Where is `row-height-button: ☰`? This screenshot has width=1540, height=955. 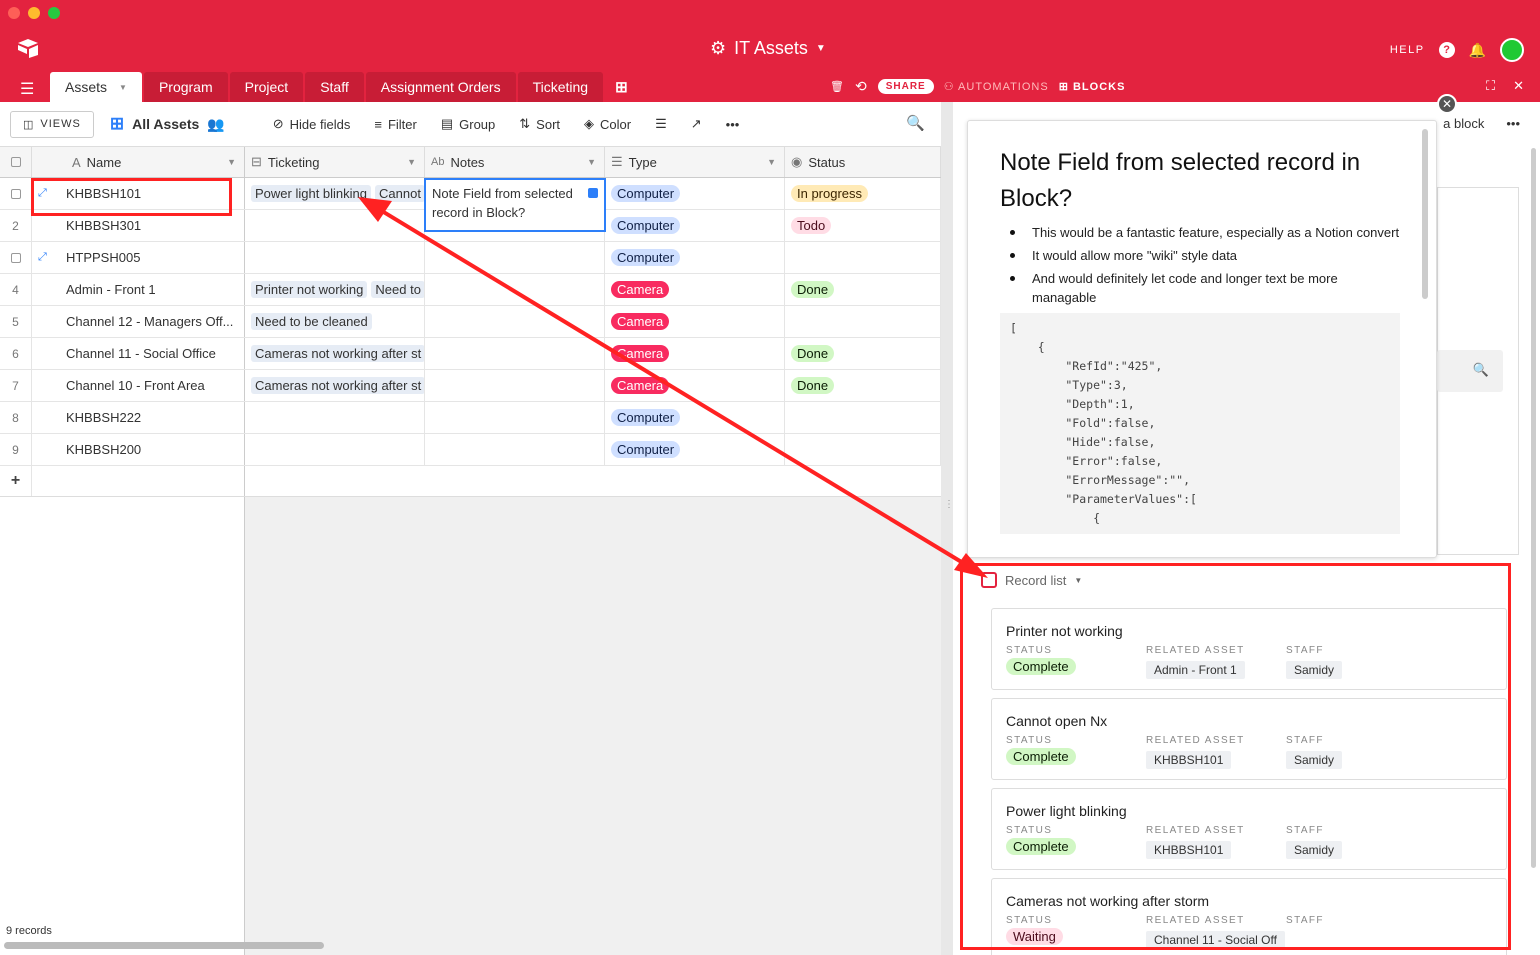 row-height-button: ☰ is located at coordinates (661, 124).